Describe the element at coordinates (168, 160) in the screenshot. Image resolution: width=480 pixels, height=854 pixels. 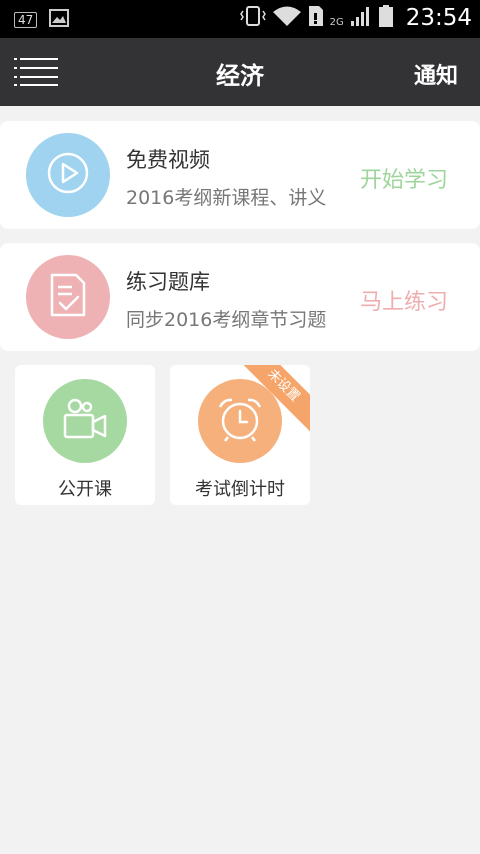
I see `card-title: 免费视频` at that location.